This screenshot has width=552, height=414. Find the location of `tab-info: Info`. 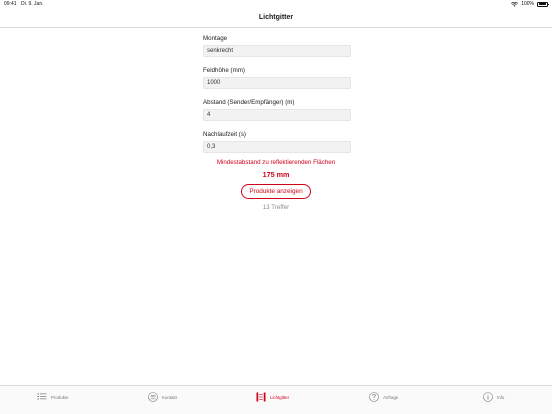

tab-info: Info is located at coordinates (493, 397).